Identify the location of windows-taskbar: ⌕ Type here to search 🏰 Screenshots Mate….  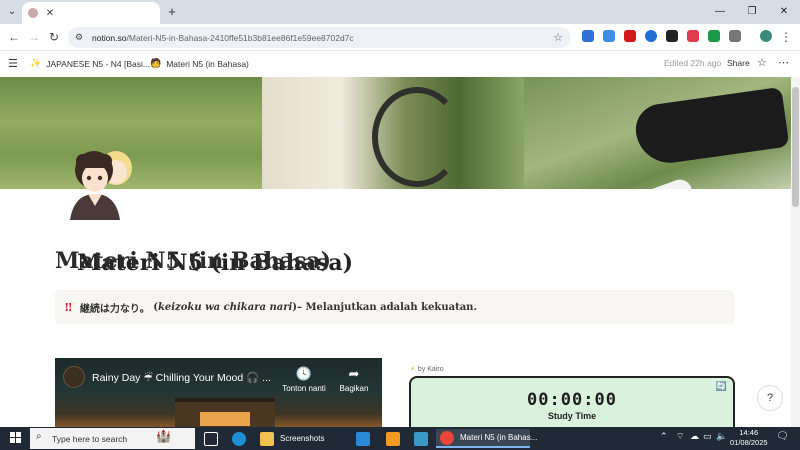
(400, 438).